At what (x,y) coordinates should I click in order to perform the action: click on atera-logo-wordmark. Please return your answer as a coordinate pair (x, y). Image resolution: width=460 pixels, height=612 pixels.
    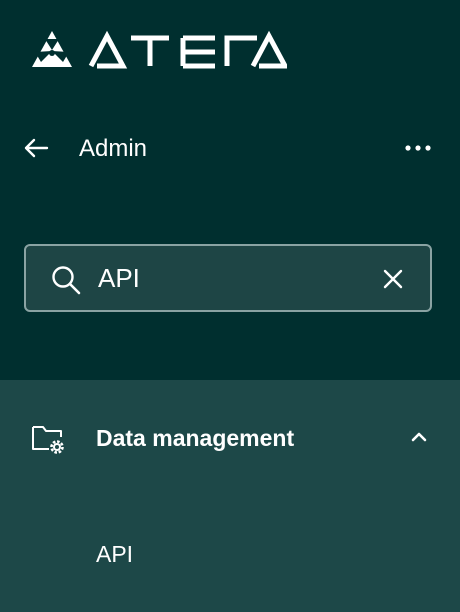
    Looking at the image, I should click on (187, 49).